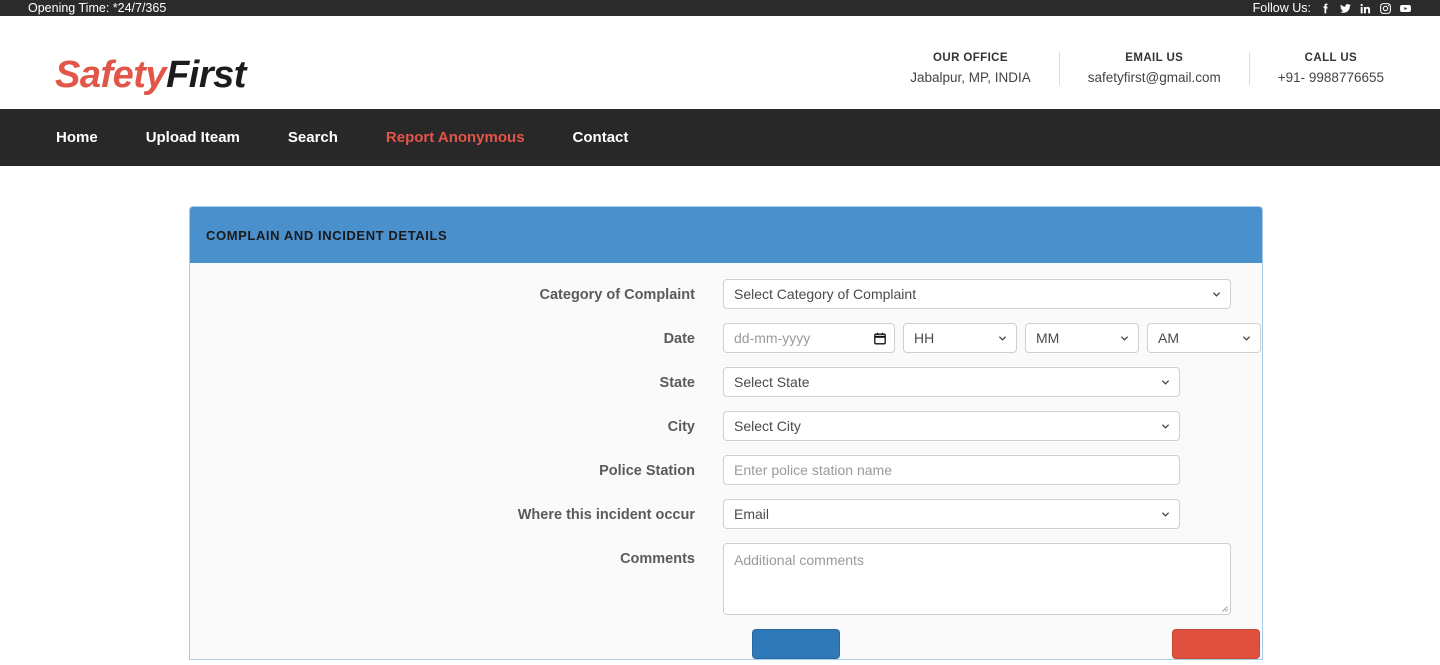 This screenshot has height=665, width=1440. Describe the element at coordinates (97, 8) in the screenshot. I see `opening-time-text: Opening Time: *24/7/365` at that location.